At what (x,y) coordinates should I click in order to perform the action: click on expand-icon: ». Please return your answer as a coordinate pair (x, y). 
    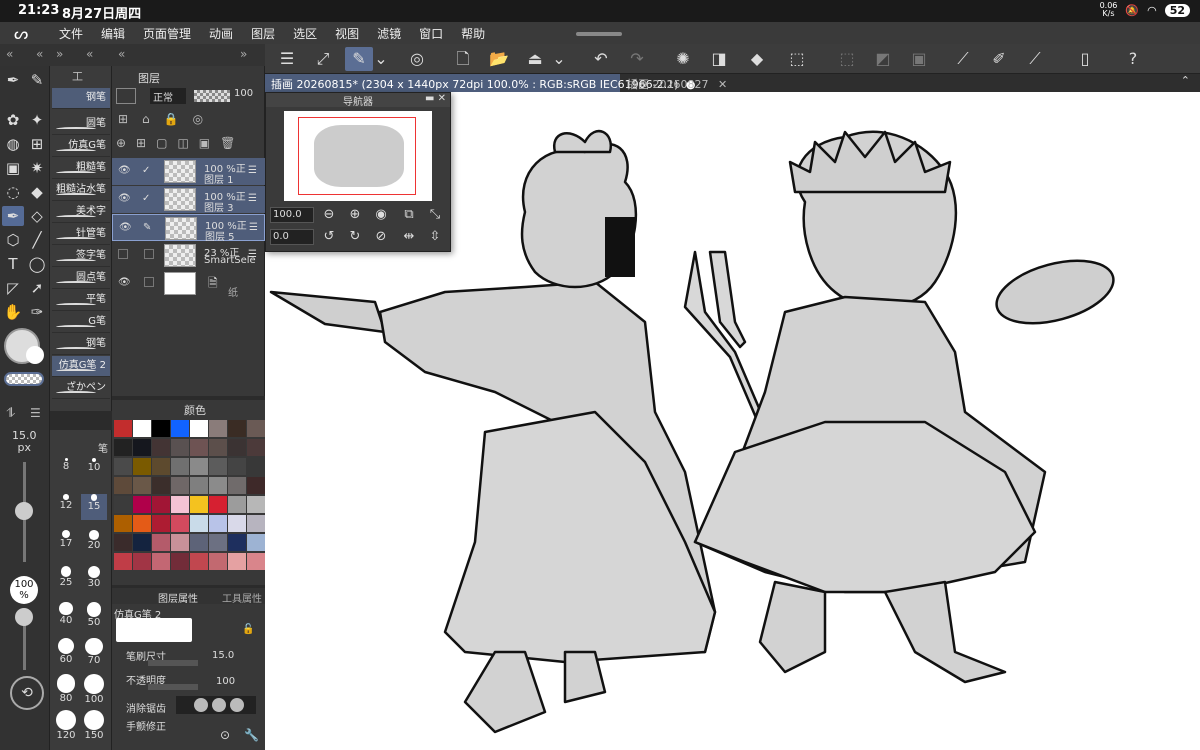
    Looking at the image, I should click on (59, 54).